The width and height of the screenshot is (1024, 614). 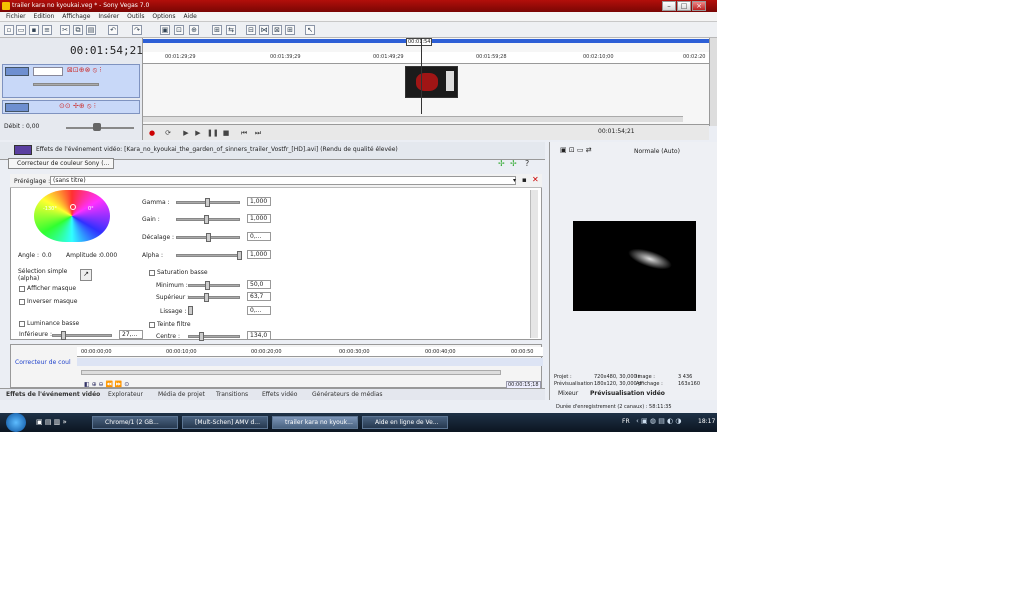 I want to click on audio-track-header: ⊙⊙ ✢⊕ ⦸ ⁝, so click(x=71, y=107).